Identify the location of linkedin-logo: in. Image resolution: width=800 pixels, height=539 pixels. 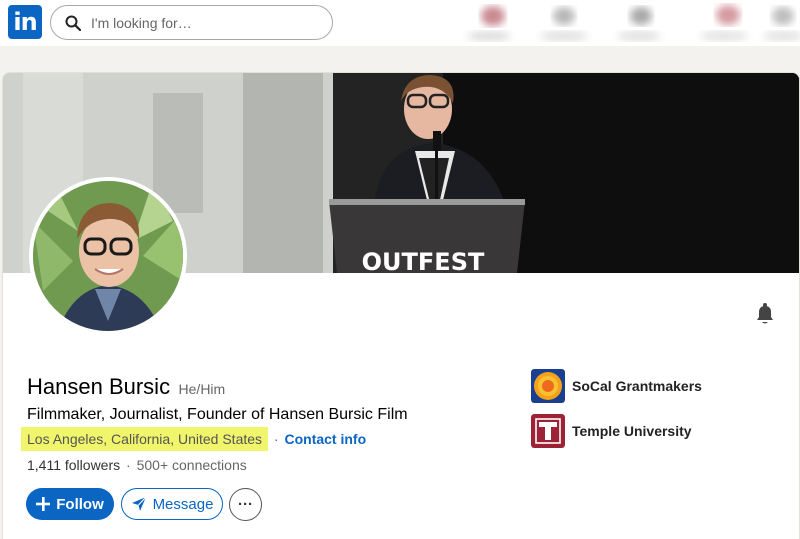
(25, 22).